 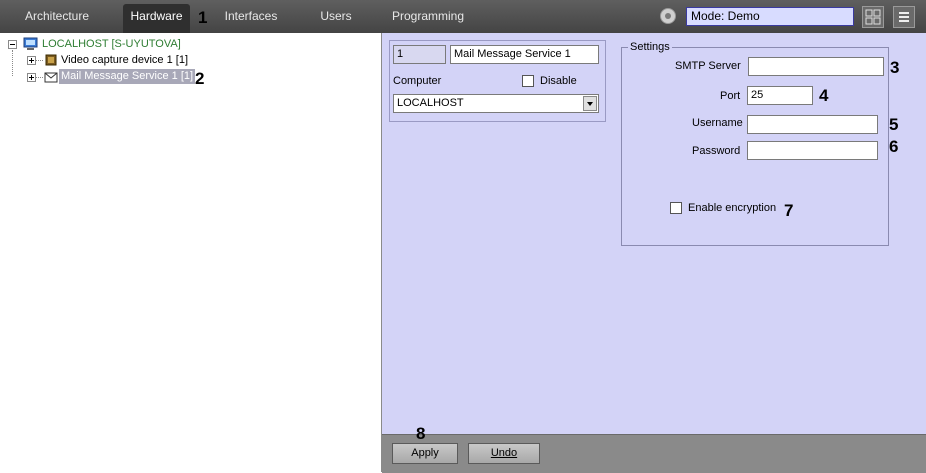 I want to click on username-label: Username, so click(x=717, y=123).